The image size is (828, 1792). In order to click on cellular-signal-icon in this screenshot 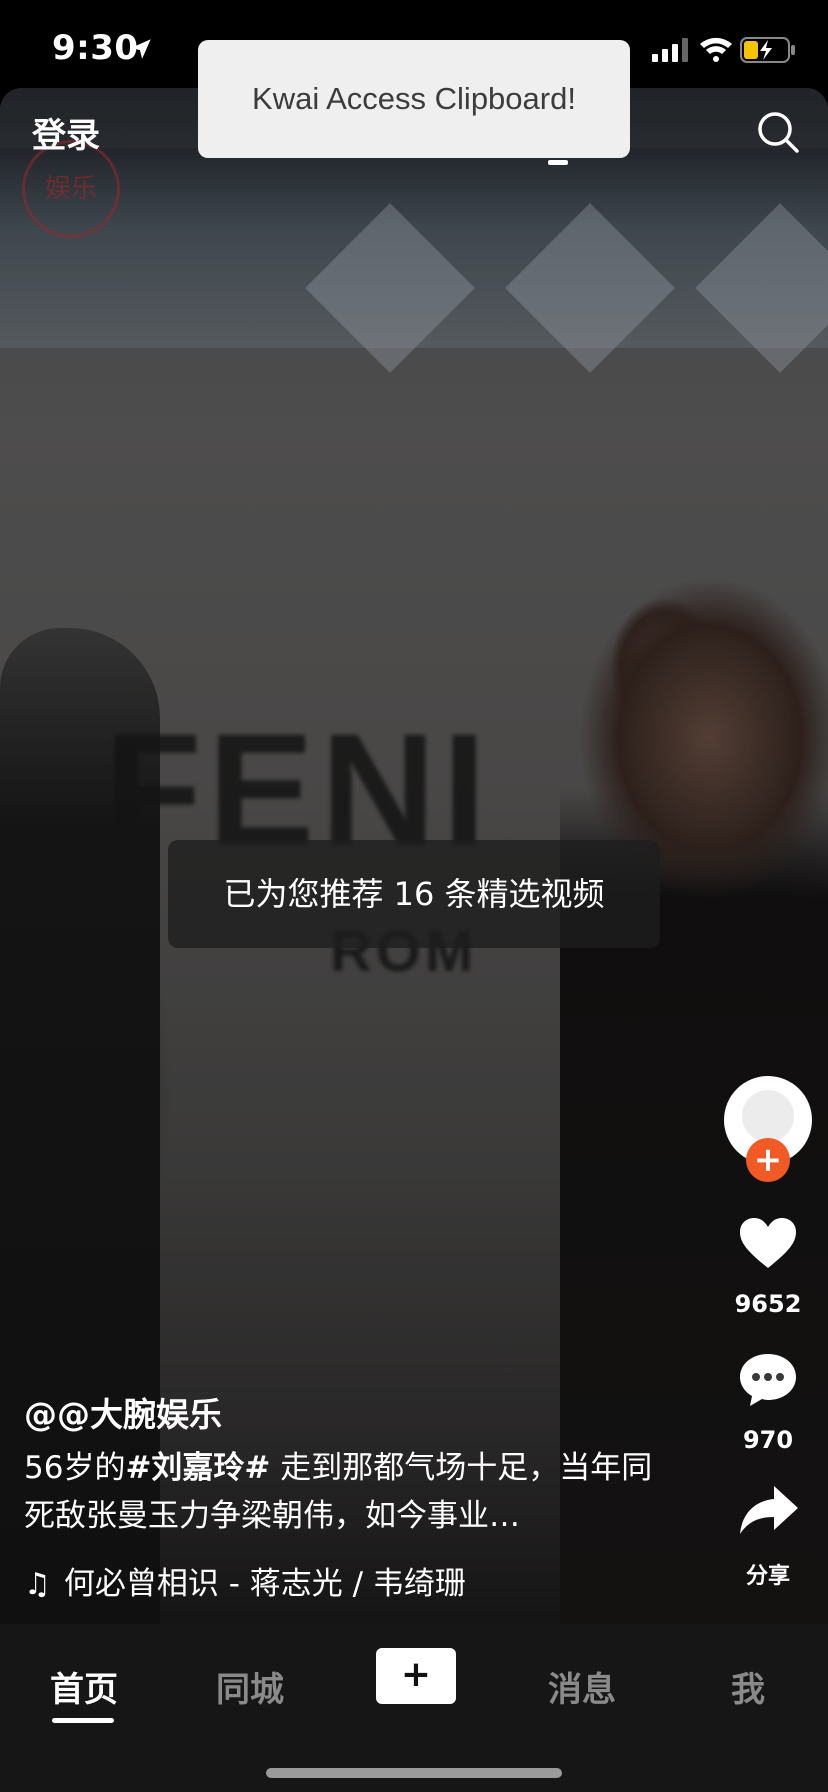, I will do `click(670, 50)`.